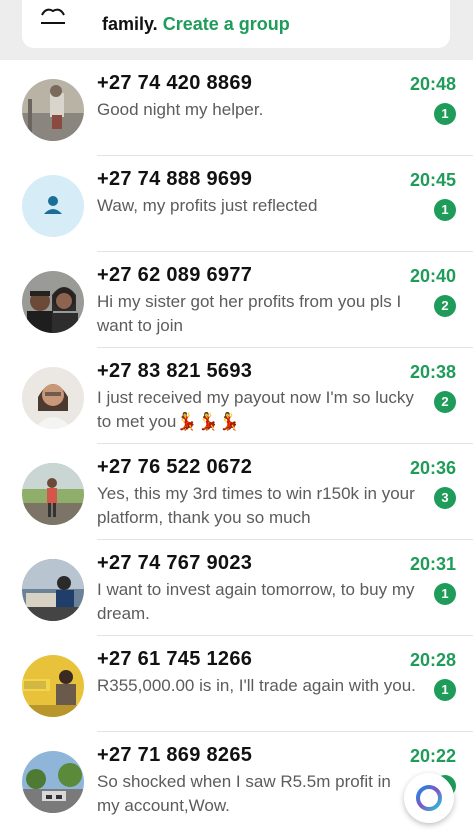 Image resolution: width=473 pixels, height=840 pixels. I want to click on chat-name: +27 83 821 5693, so click(175, 371).